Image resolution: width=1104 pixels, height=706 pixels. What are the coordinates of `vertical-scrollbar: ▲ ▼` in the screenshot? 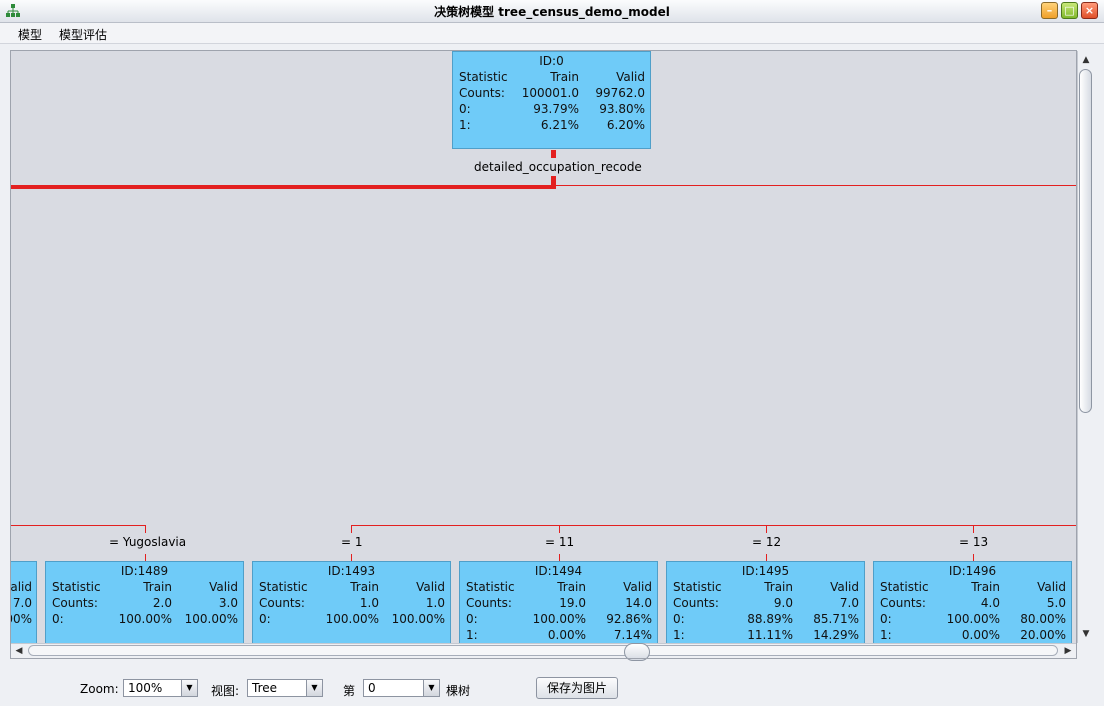 It's located at (1085, 347).